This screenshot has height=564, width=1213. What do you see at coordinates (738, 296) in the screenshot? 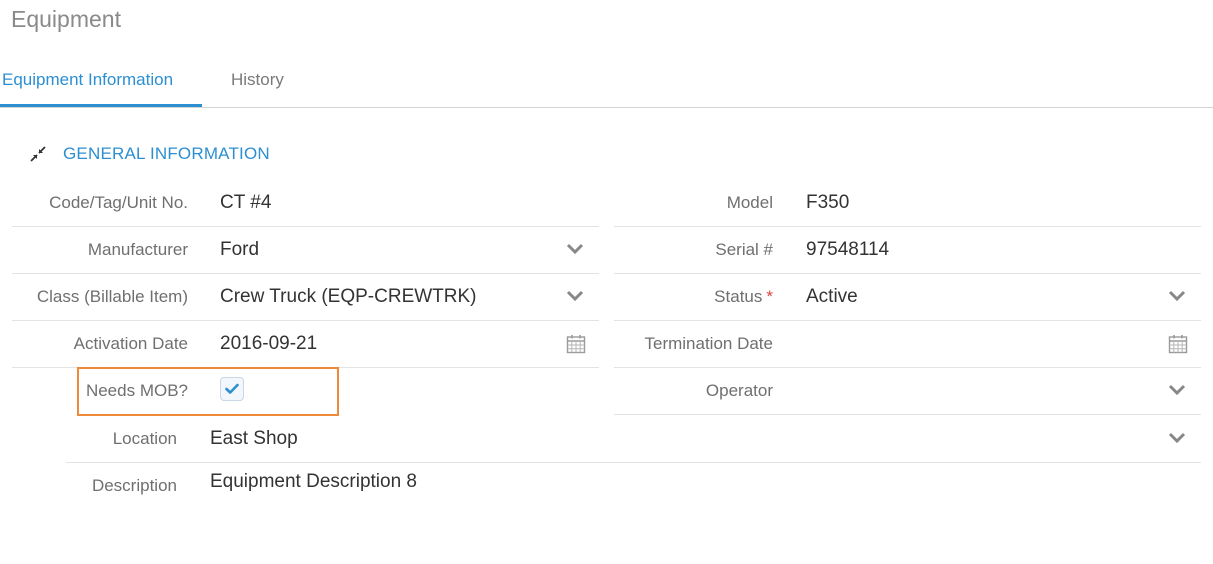
I see `status-label-text: Status` at bounding box center [738, 296].